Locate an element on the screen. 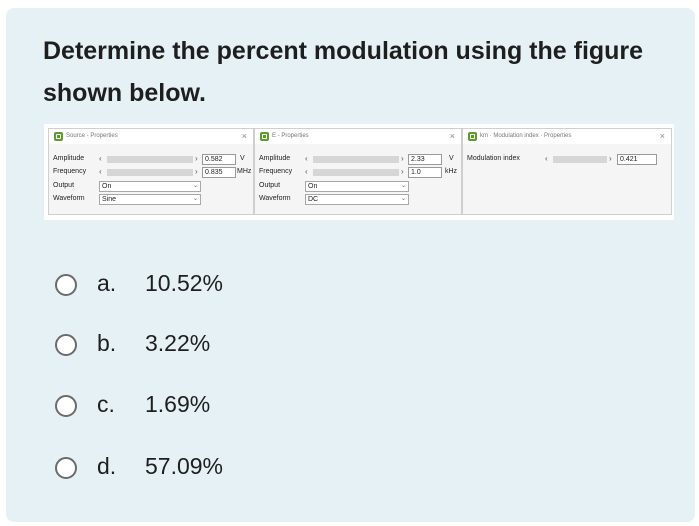 The height and width of the screenshot is (526, 699). option-letter: d. is located at coordinates (107, 466).